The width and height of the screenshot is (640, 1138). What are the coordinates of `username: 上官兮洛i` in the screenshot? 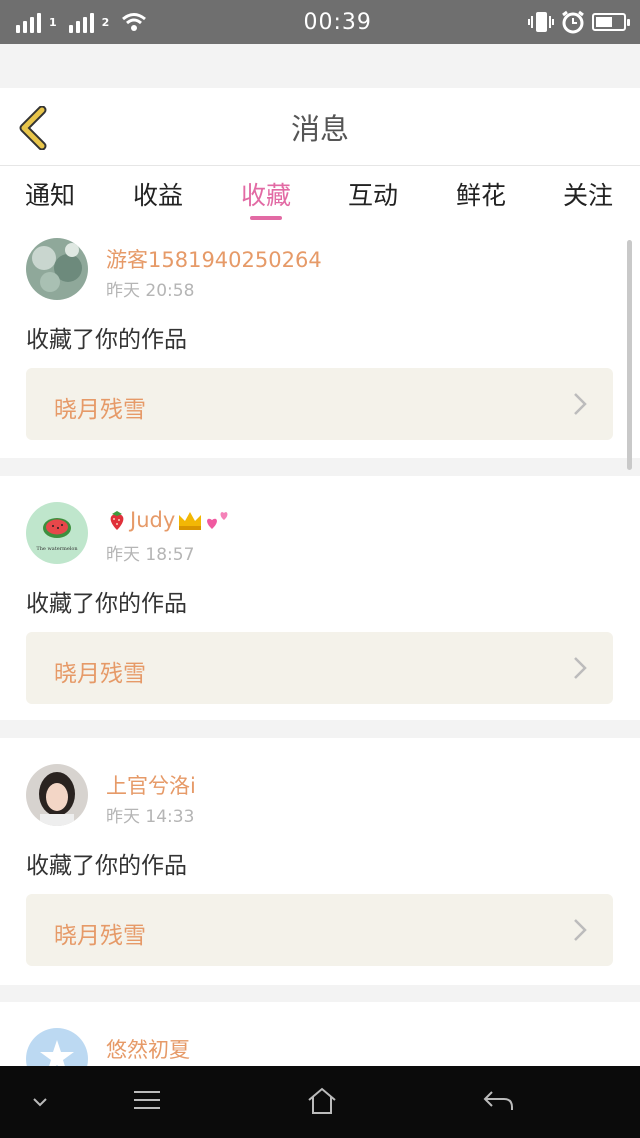 It's located at (151, 785).